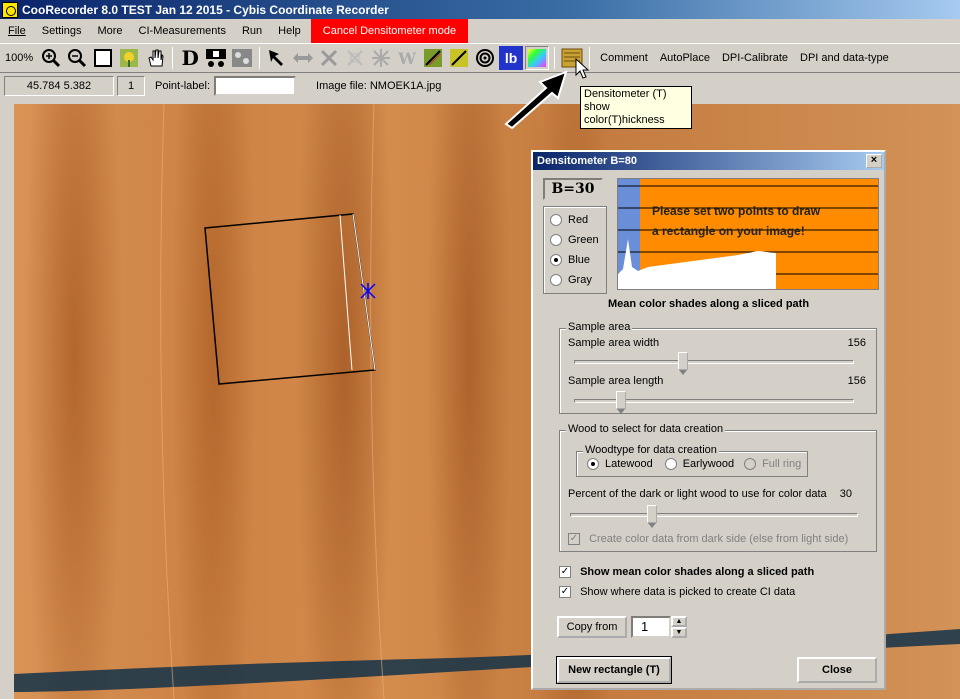 This screenshot has height=699, width=960. Describe the element at coordinates (837, 670) in the screenshot. I see `close-button: Close` at that location.